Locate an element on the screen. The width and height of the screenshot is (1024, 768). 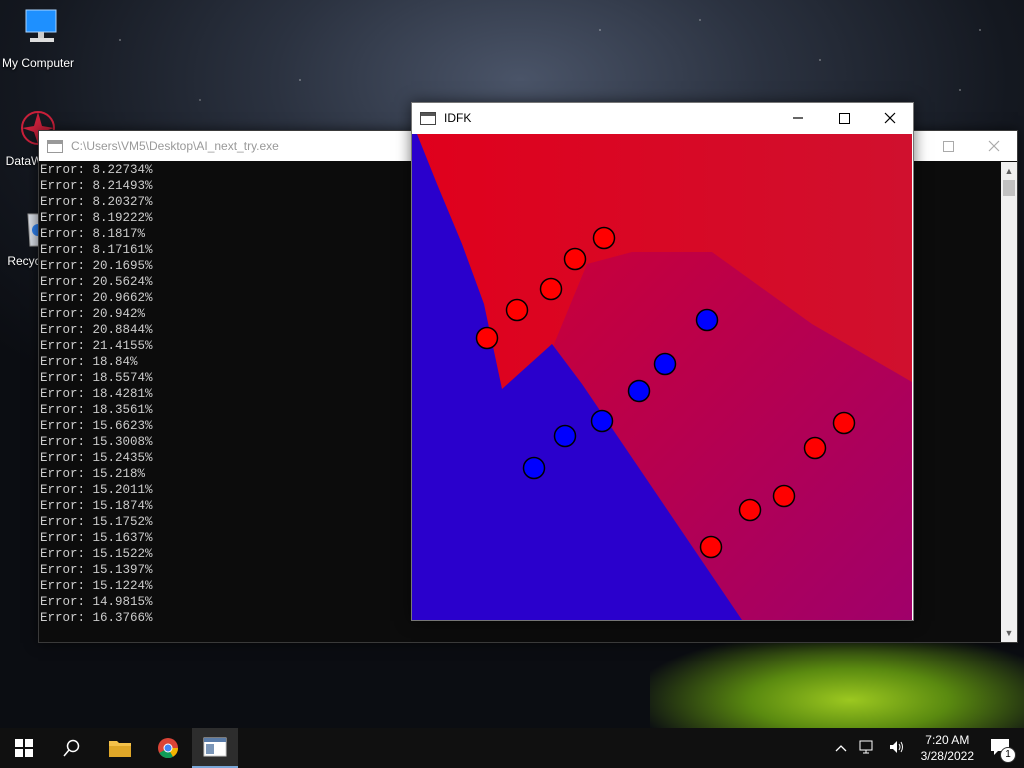
idfk-title: IDFK is located at coordinates (458, 118).